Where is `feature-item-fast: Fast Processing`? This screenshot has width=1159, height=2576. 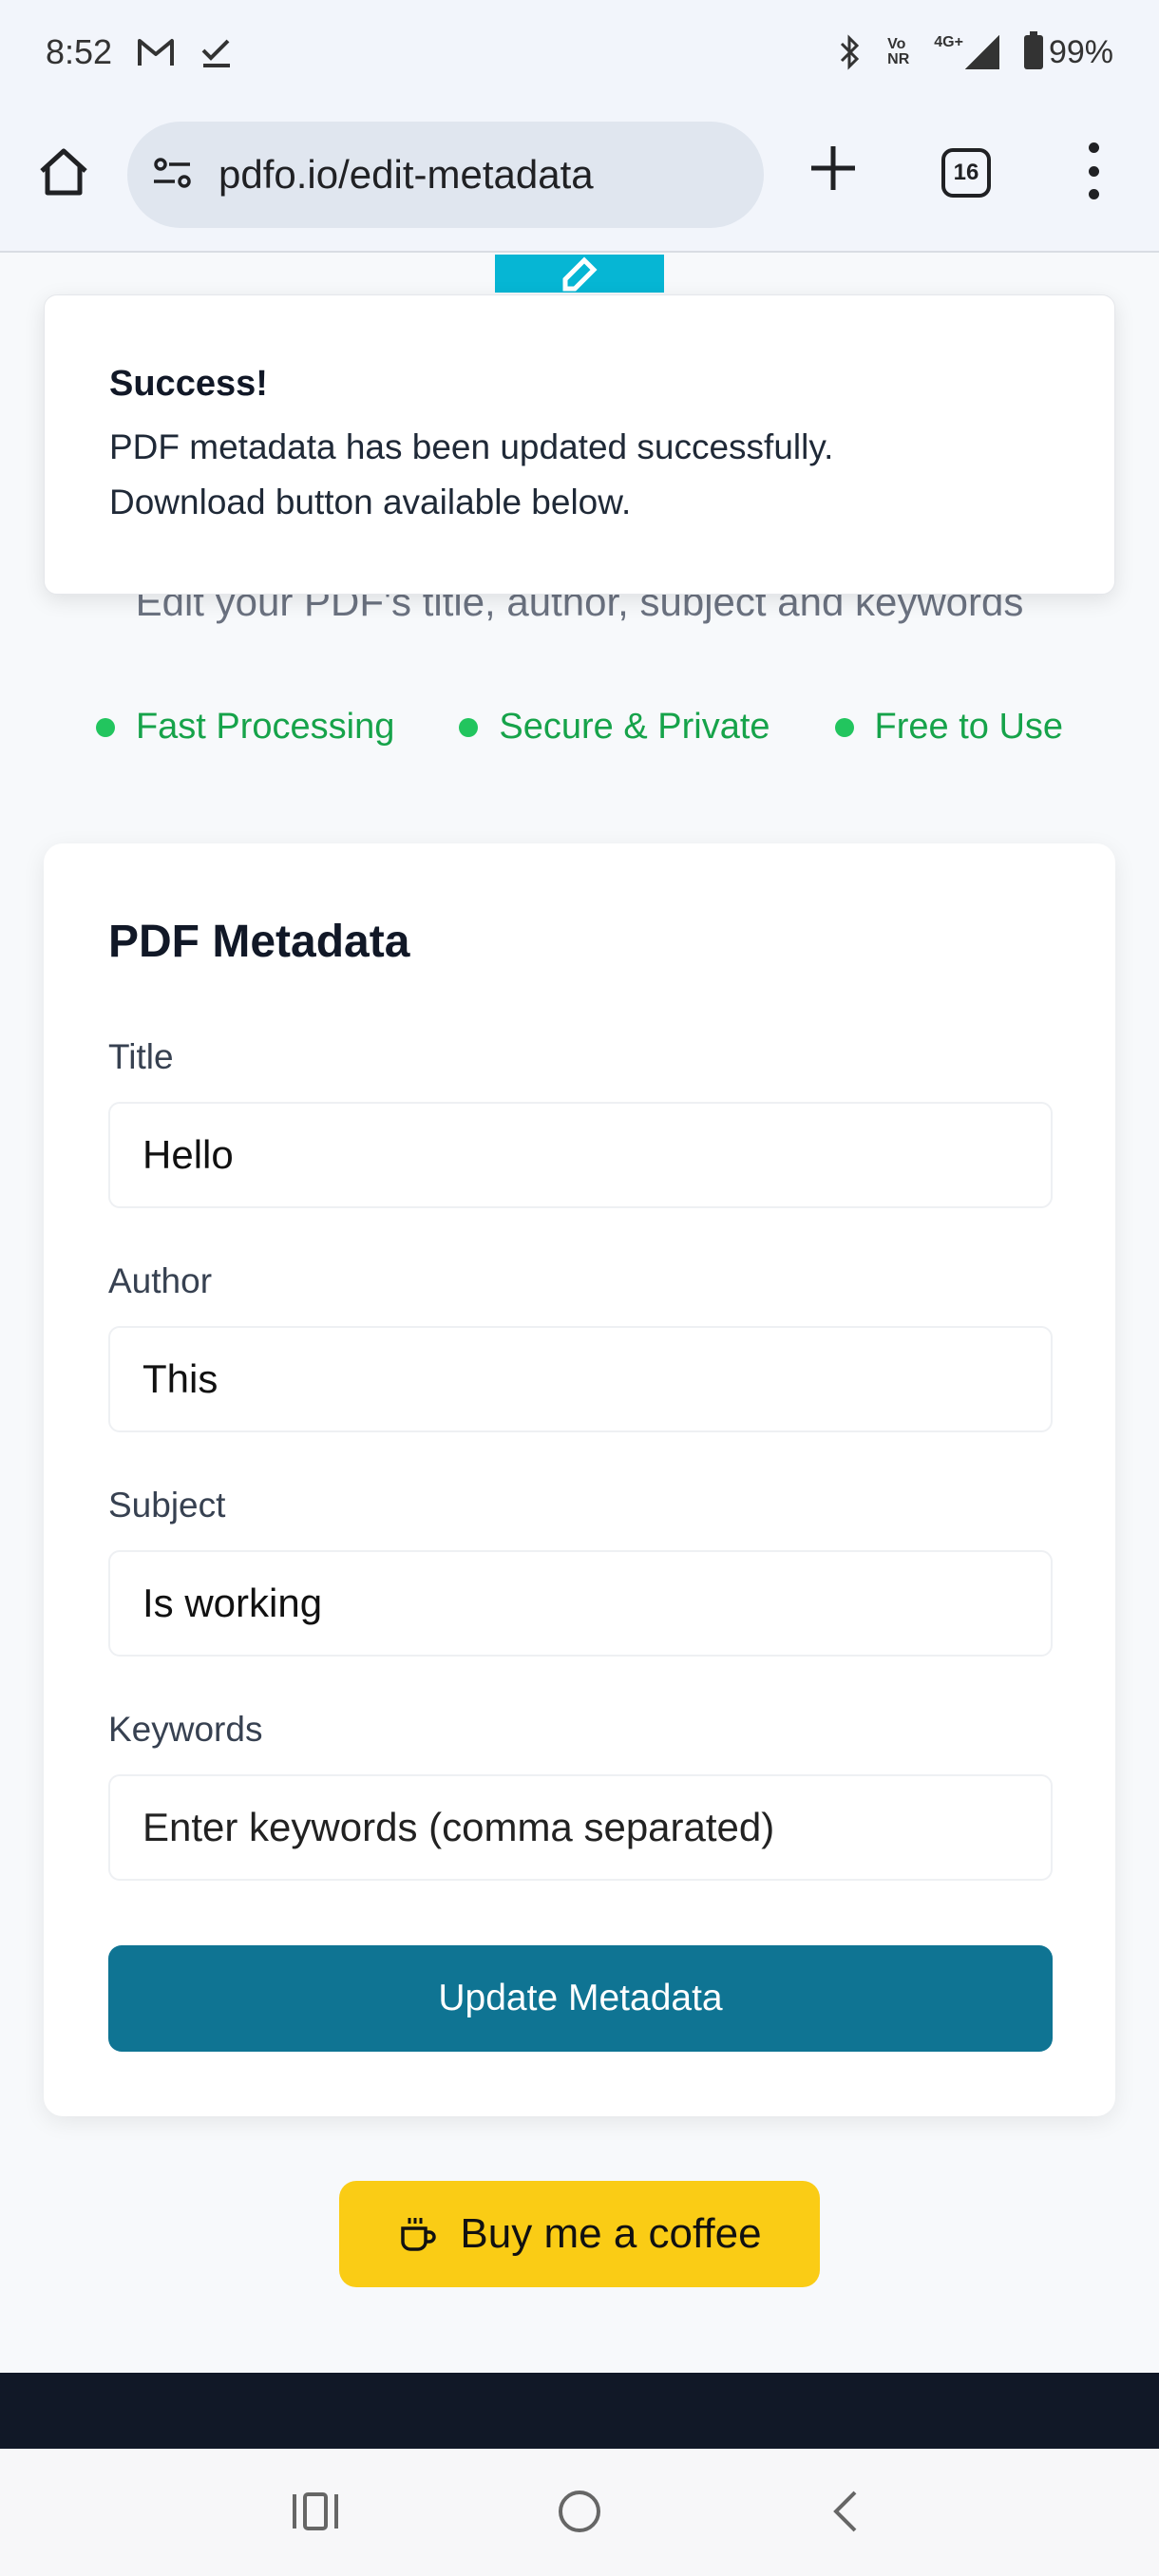 feature-item-fast: Fast Processing is located at coordinates (244, 727).